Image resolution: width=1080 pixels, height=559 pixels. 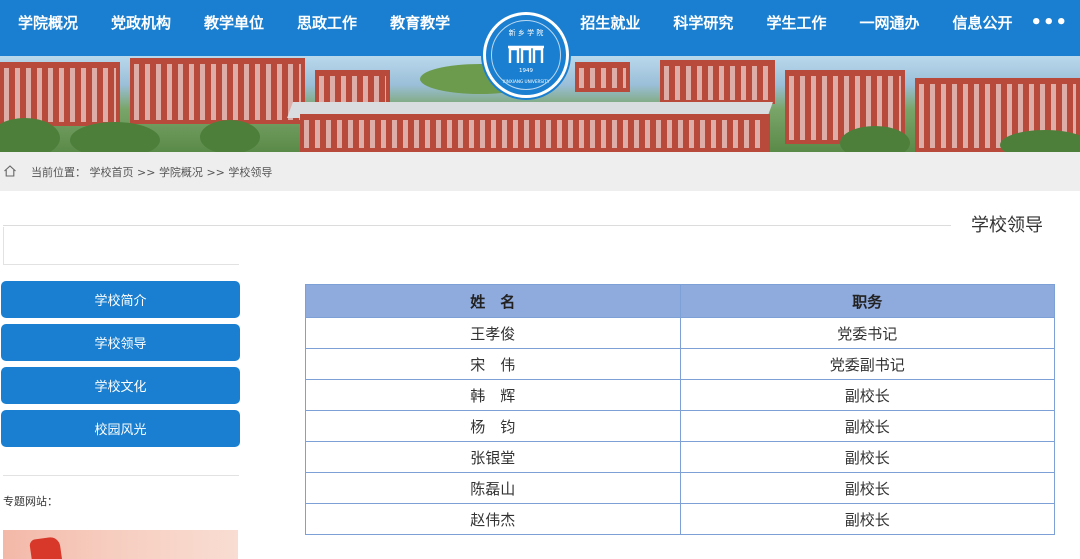 I want to click on sidebar-divider, so click(x=121, y=475).